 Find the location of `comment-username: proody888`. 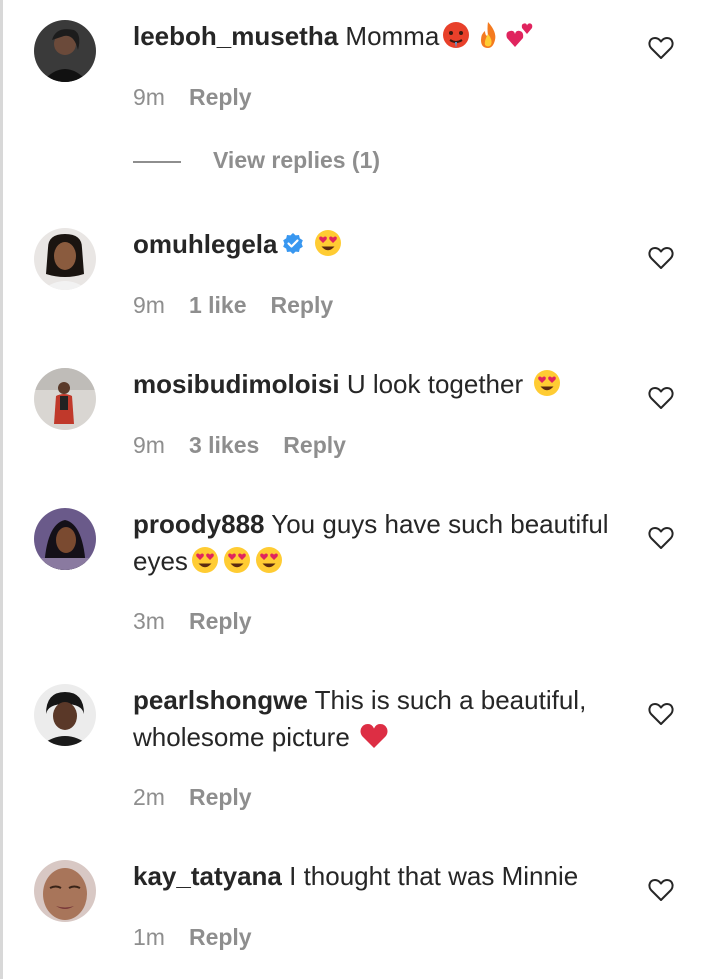

comment-username: proody888 is located at coordinates (199, 524).